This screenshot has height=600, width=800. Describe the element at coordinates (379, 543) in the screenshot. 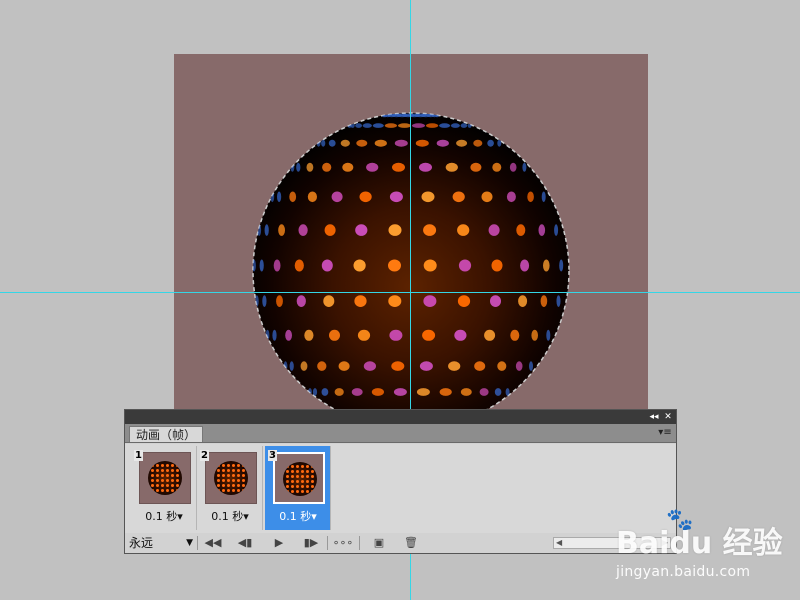

I see `new-frame-icon: ▣` at that location.